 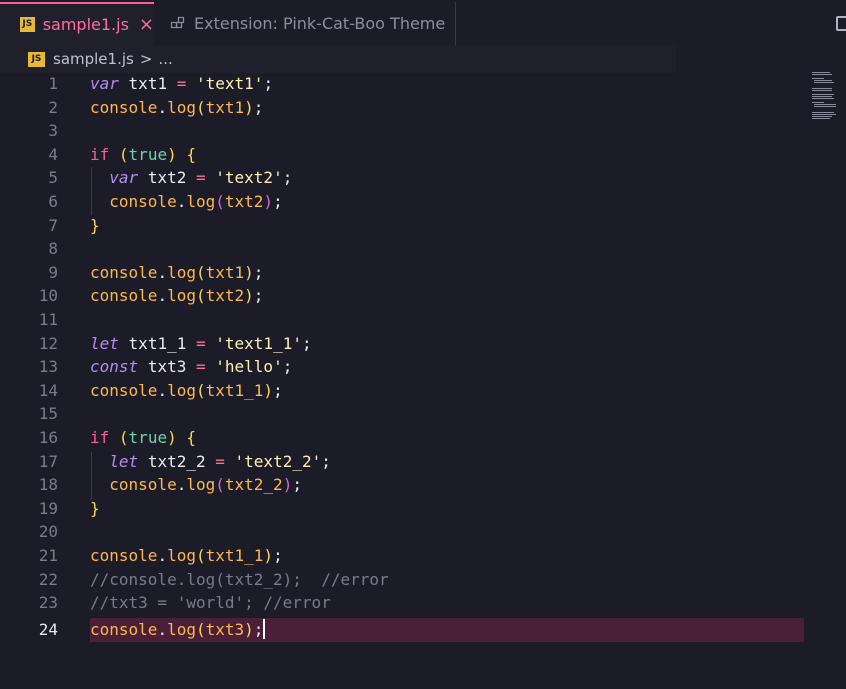 What do you see at coordinates (423, 603) in the screenshot?
I see `code-line: 23 //txt3 = 'world'; //error` at bounding box center [423, 603].